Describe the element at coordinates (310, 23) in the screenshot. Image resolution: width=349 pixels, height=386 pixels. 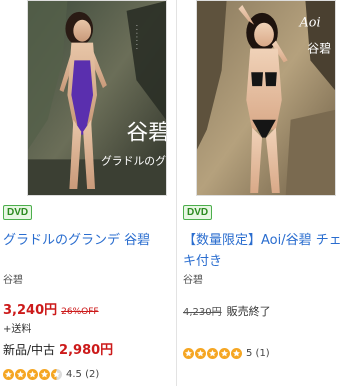
I see `cover-latin-text: Aoi` at that location.